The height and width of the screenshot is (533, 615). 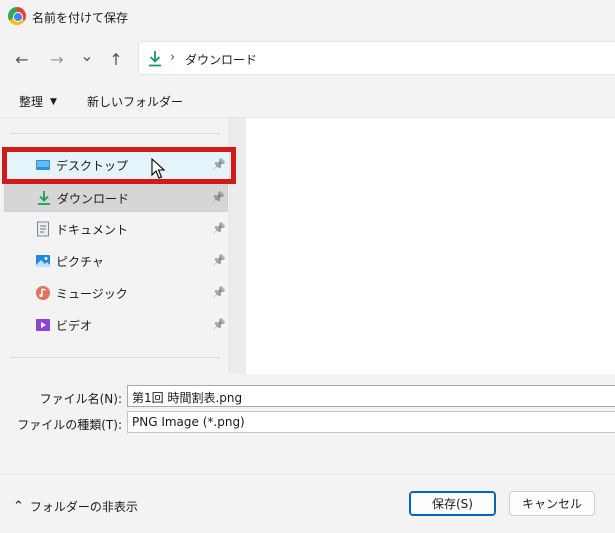 What do you see at coordinates (307, 101) in the screenshot?
I see `command-toolbar: 整理 ▼ 新しいフォルダー` at bounding box center [307, 101].